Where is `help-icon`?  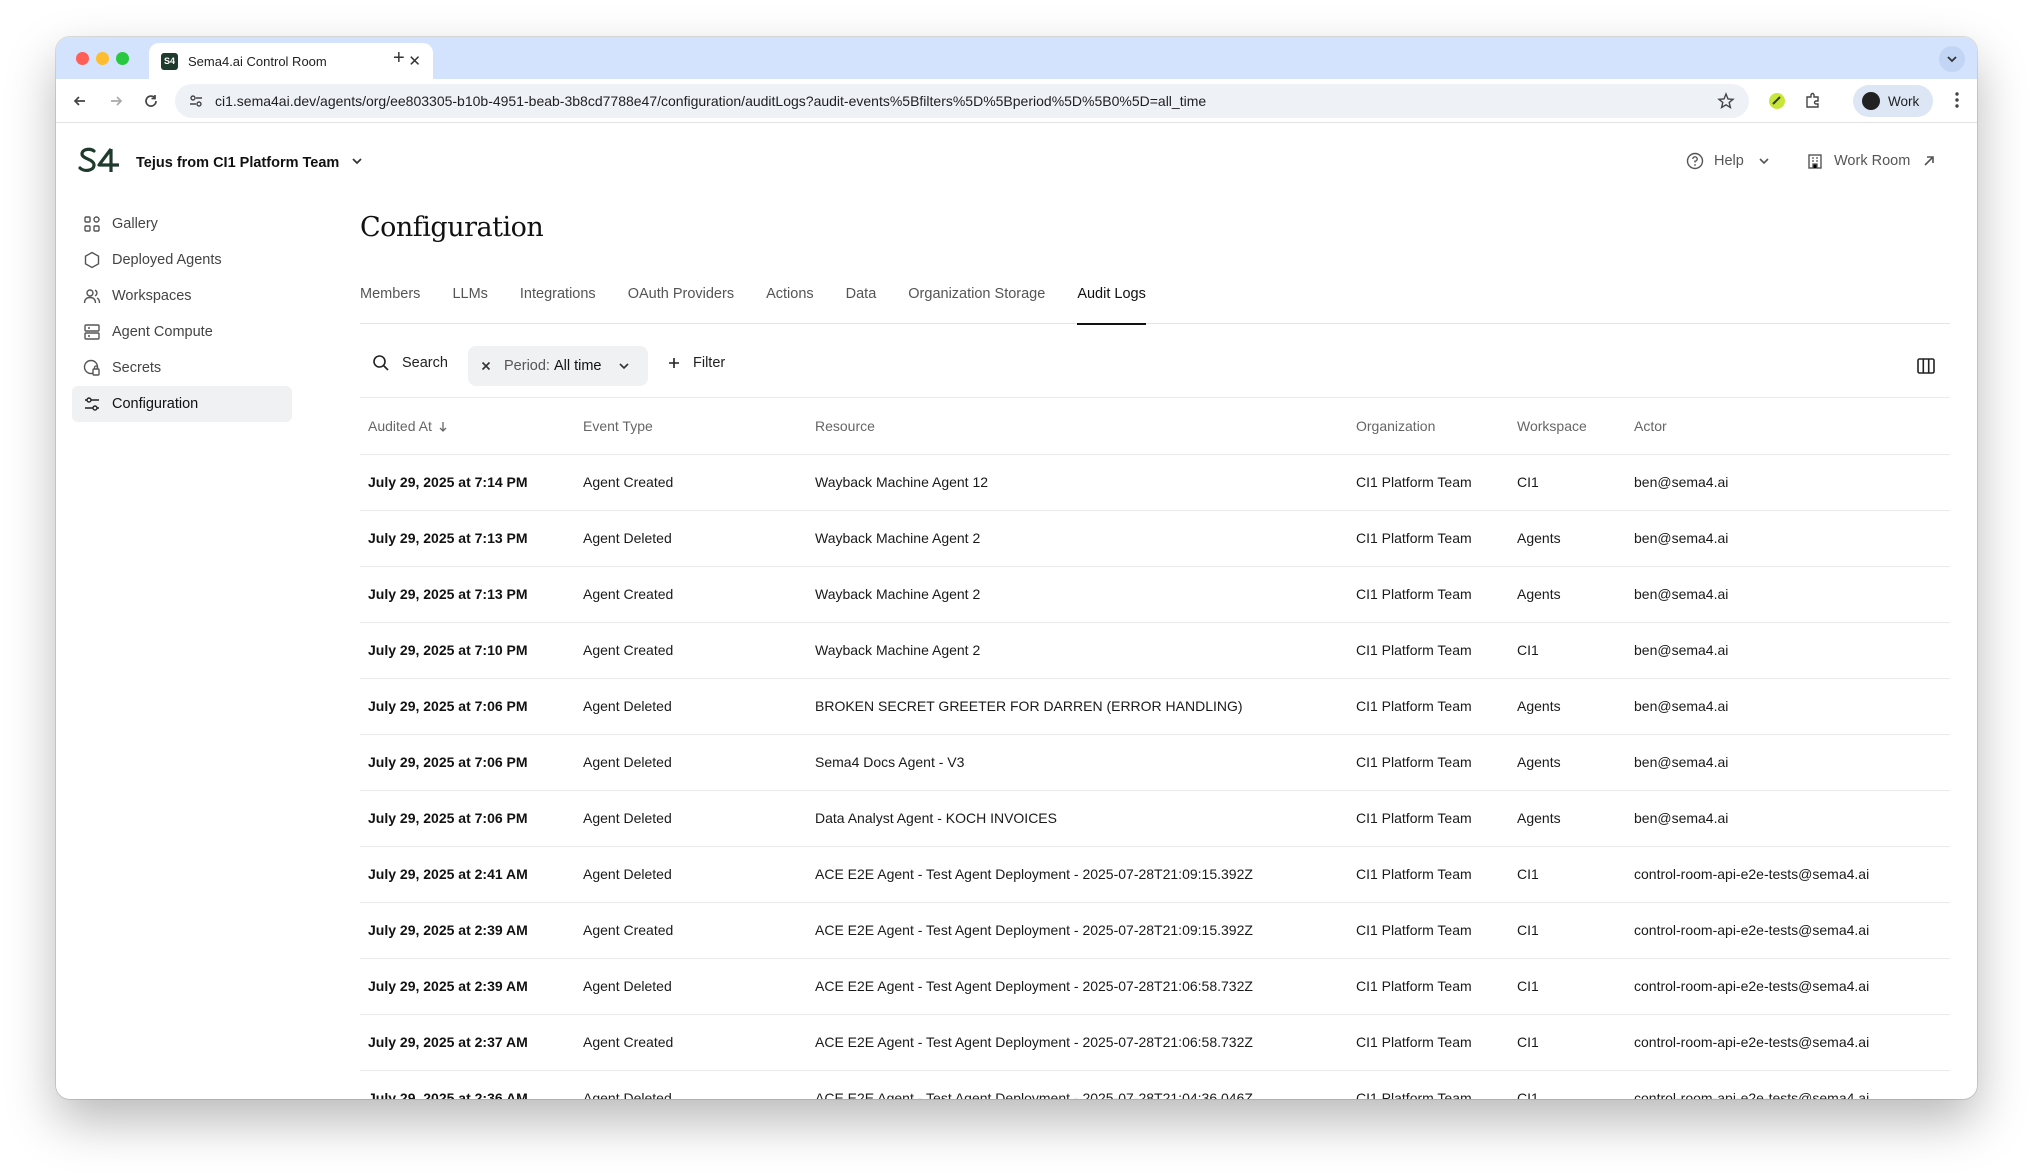 help-icon is located at coordinates (1695, 161).